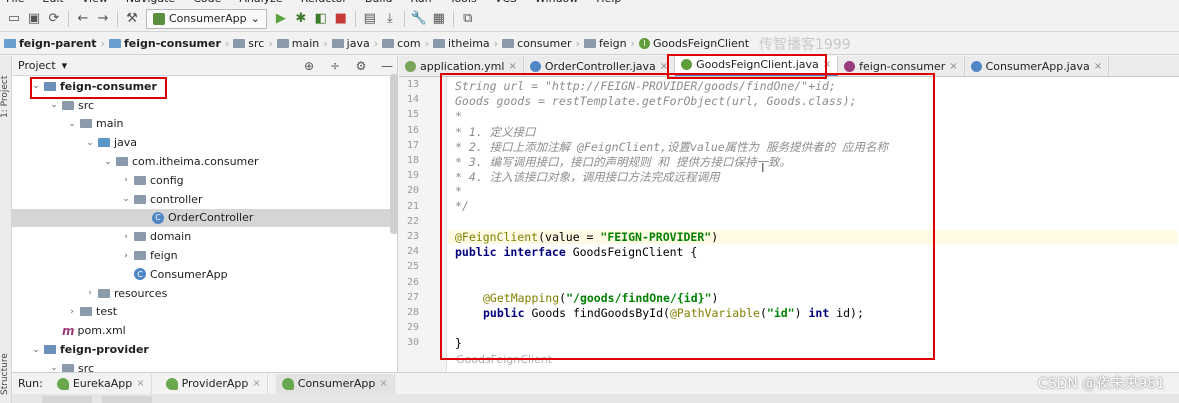 This screenshot has width=1179, height=403. Describe the element at coordinates (412, 130) in the screenshot. I see `line-number: 16` at that location.